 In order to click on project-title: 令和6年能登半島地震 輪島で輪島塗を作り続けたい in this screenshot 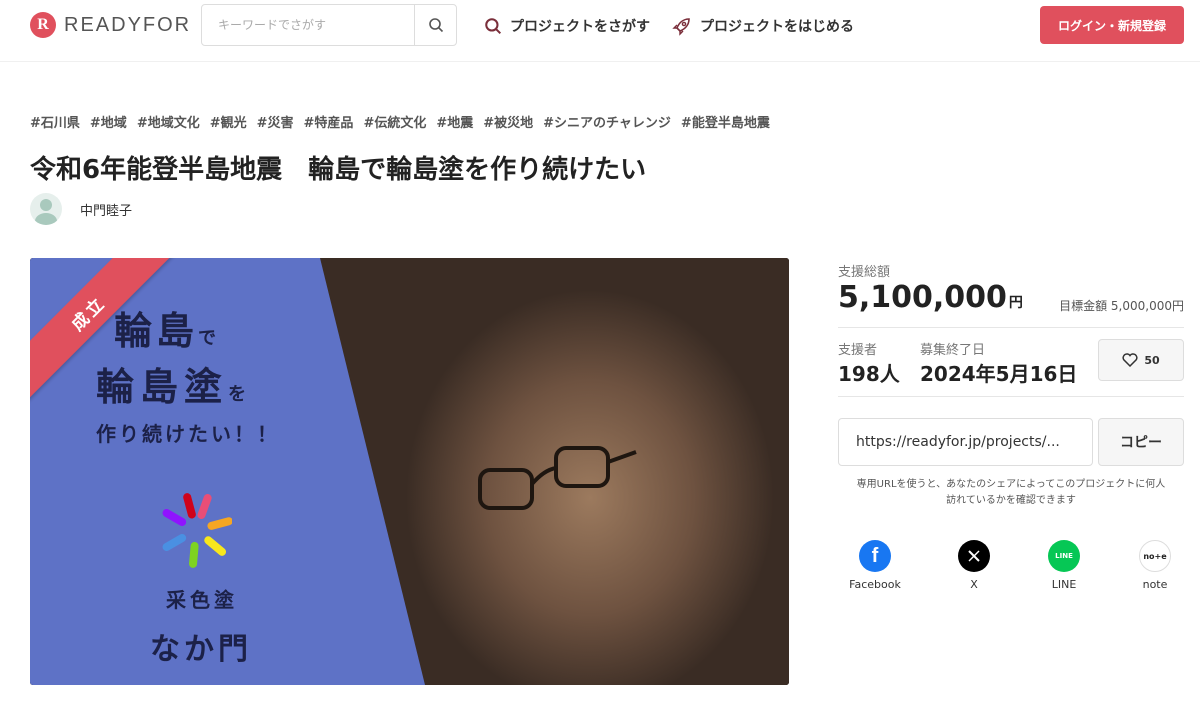, I will do `click(338, 170)`.